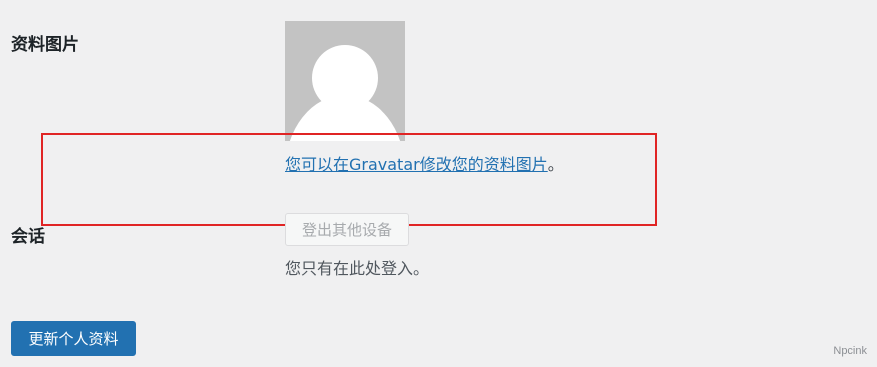 The image size is (877, 367). Describe the element at coordinates (347, 229) in the screenshot. I see `logout-other-devices-button: 登出其他设备` at that location.